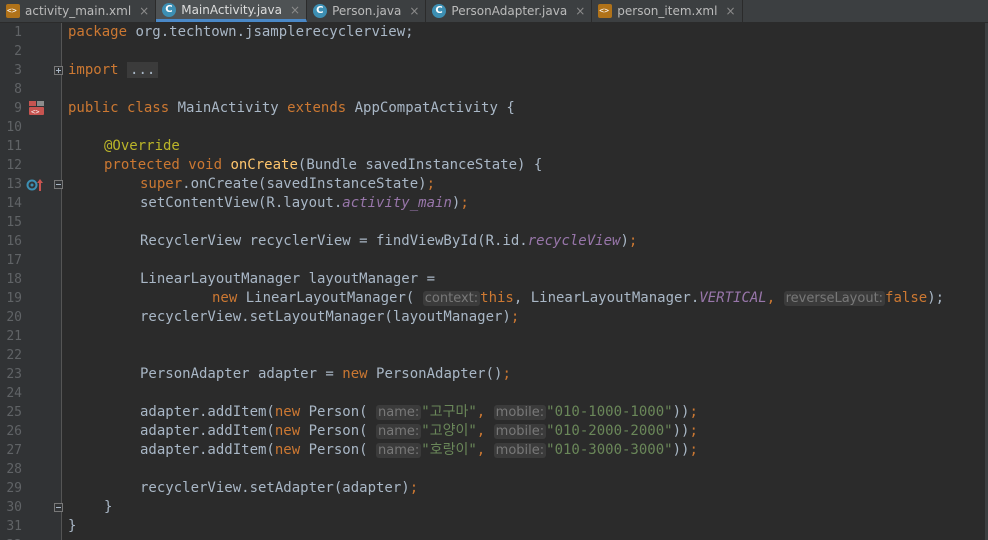 This screenshot has height=540, width=988. I want to click on code-line-19: LinearLayoutManager layoutManager =, so click(287, 279).